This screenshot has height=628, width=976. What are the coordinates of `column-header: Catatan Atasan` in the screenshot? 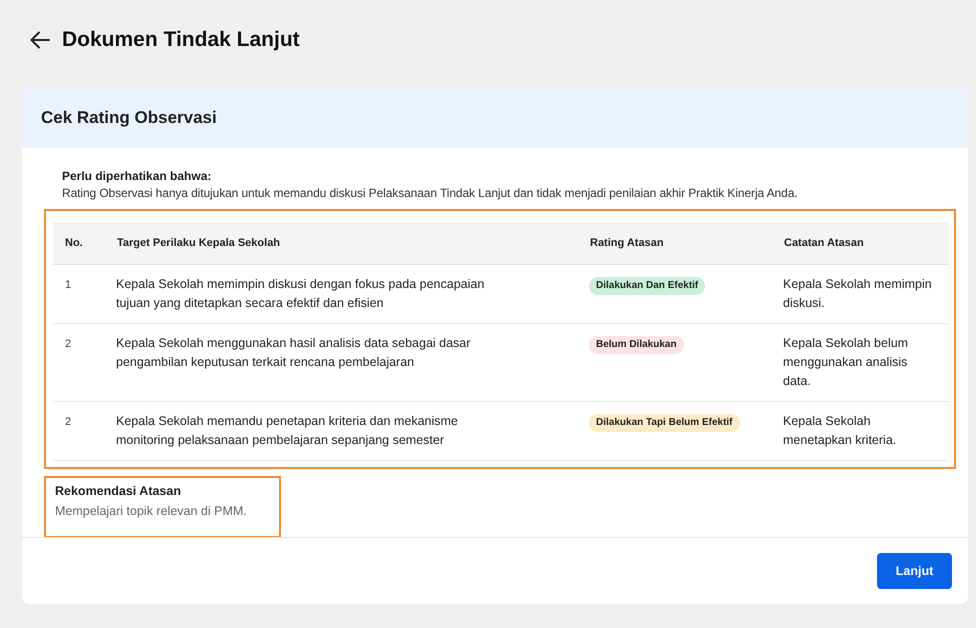 It's located at (865, 243).